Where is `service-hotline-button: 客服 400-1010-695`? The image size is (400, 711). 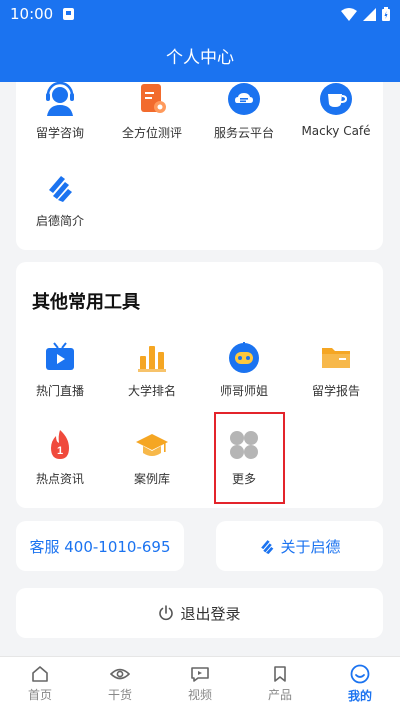
service-hotline-button: 客服 400-1010-695 is located at coordinates (100, 546).